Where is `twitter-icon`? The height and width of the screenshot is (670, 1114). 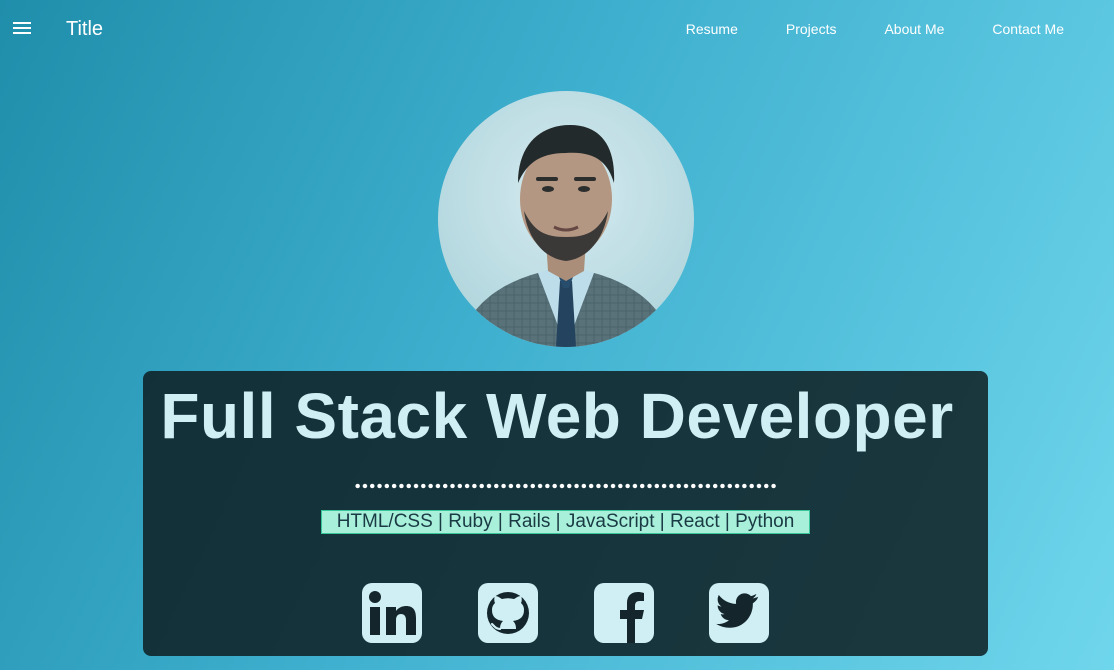
twitter-icon is located at coordinates (739, 613).